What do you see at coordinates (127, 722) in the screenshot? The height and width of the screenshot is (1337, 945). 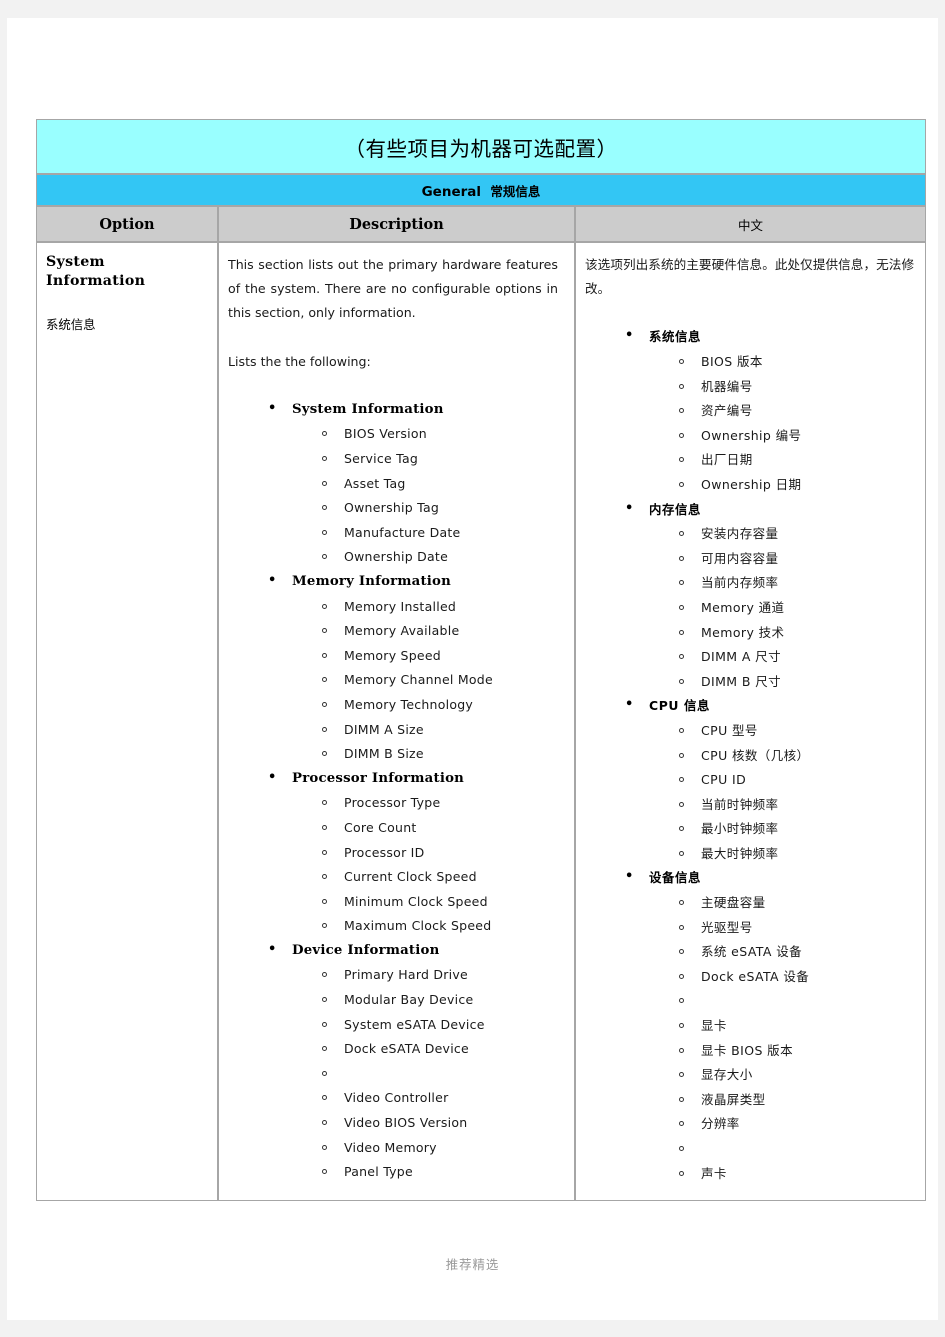 I see `cell-option: System Information 系统信息` at bounding box center [127, 722].